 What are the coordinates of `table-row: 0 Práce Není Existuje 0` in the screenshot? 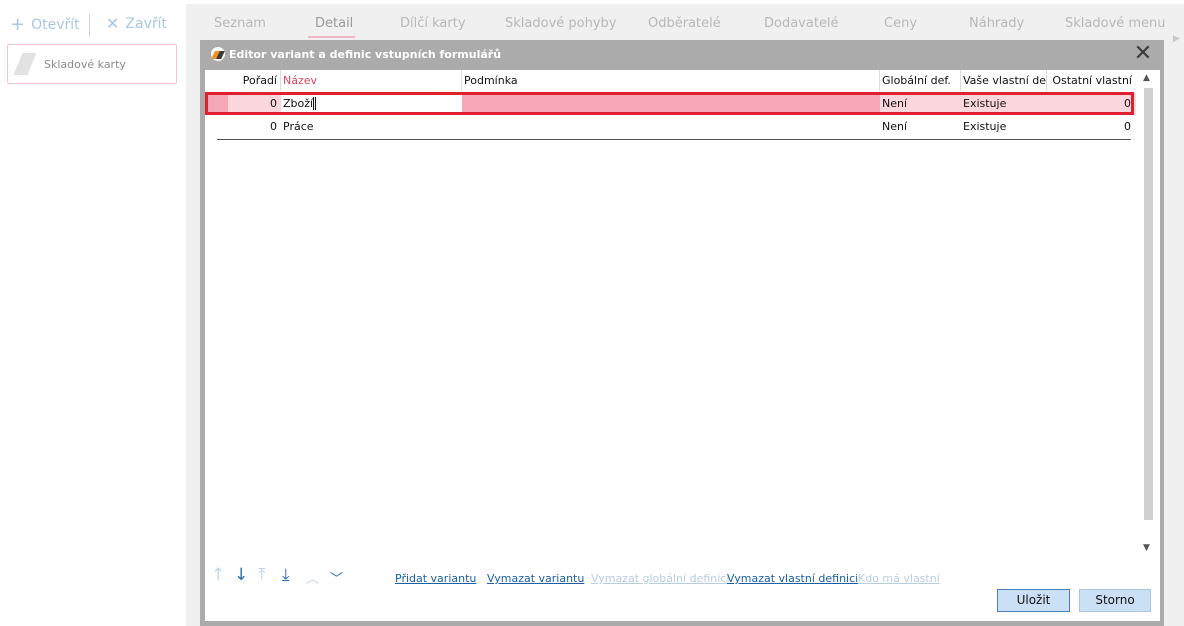 It's located at (671, 126).